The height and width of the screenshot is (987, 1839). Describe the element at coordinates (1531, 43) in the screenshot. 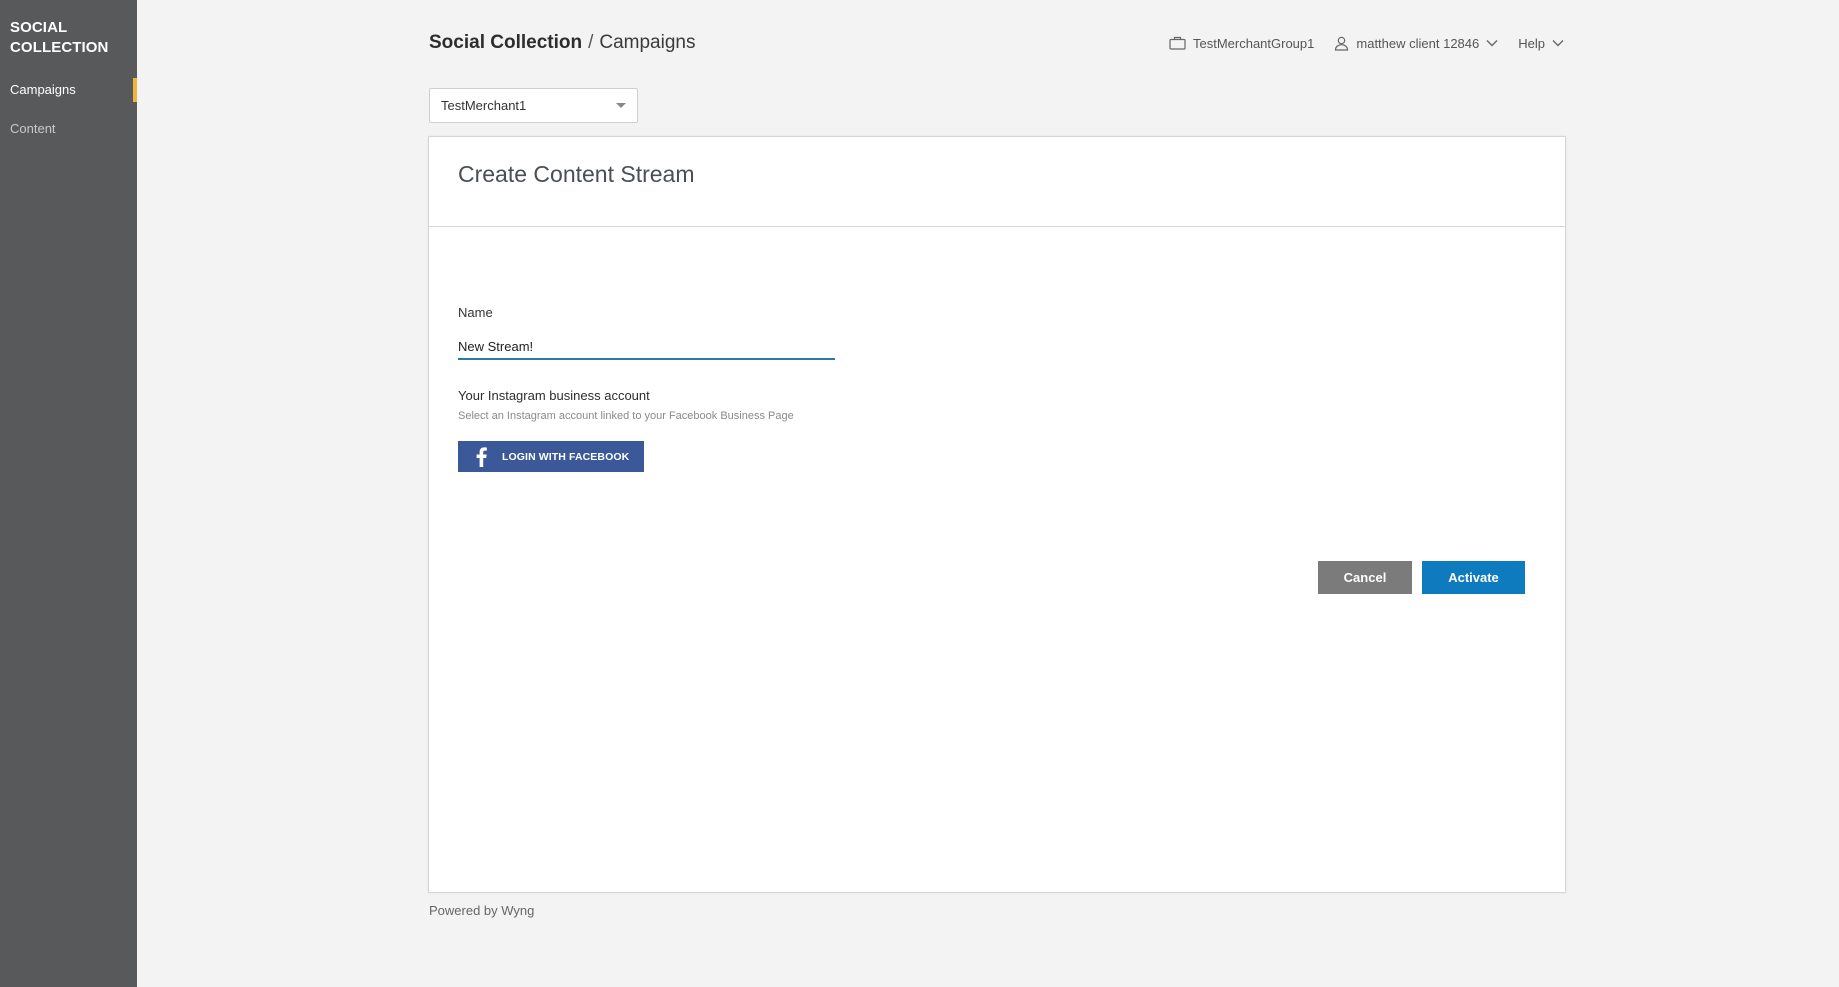

I see `help-label: Help` at that location.